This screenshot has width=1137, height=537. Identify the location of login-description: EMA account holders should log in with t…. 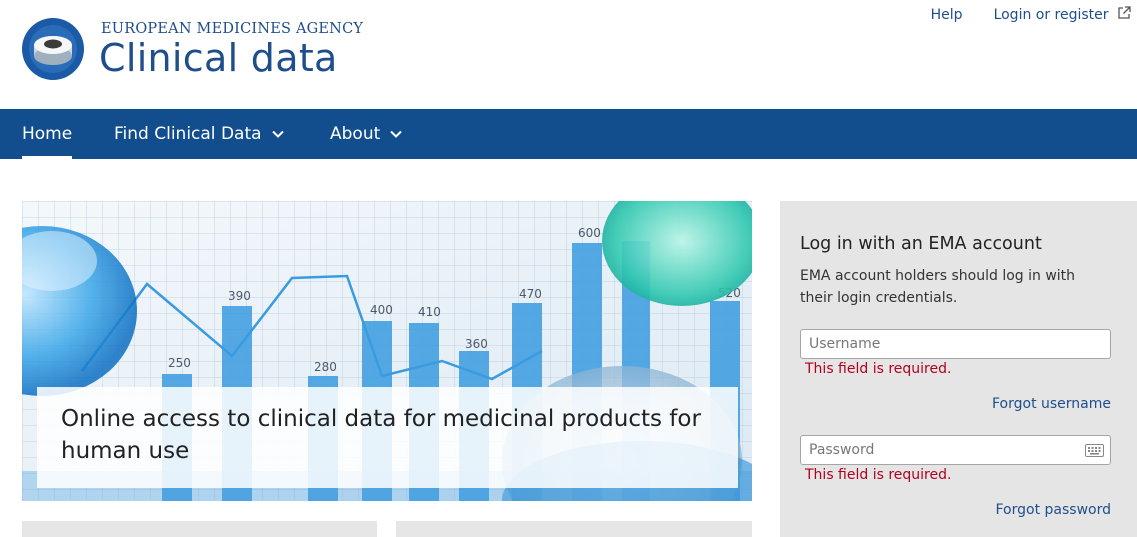
(938, 287).